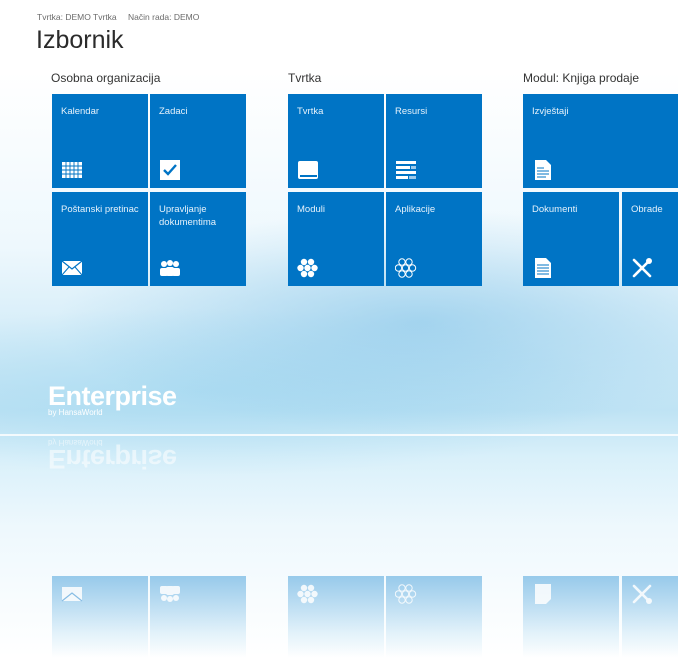  Describe the element at coordinates (72, 170) in the screenshot. I see `calendar-icon` at that location.